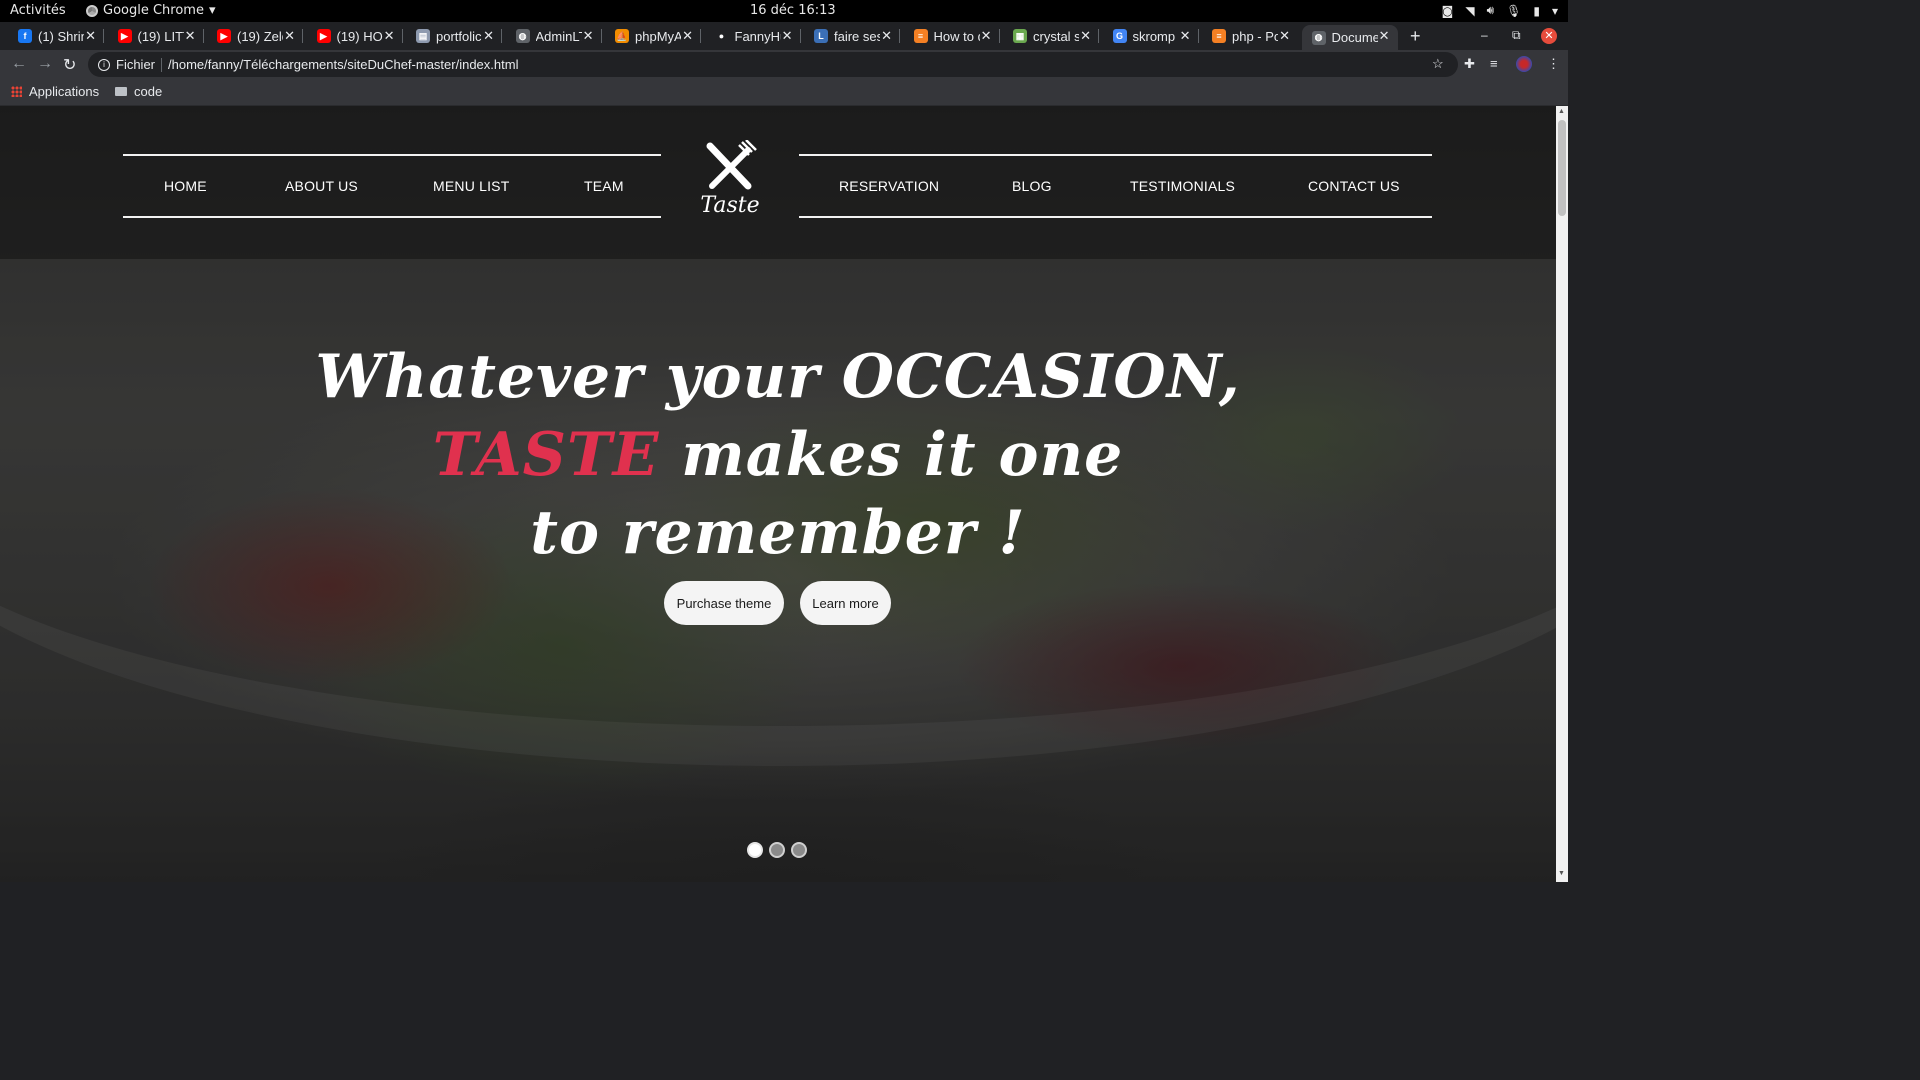 This screenshot has height=1080, width=1920. What do you see at coordinates (162, 64) in the screenshot?
I see `divider` at bounding box center [162, 64].